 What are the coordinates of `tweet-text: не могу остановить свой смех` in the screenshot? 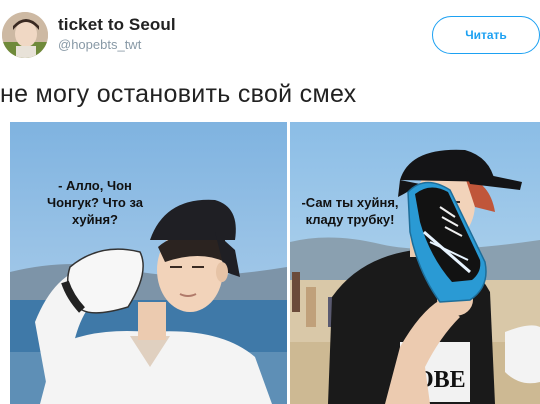 It's located at (178, 94).